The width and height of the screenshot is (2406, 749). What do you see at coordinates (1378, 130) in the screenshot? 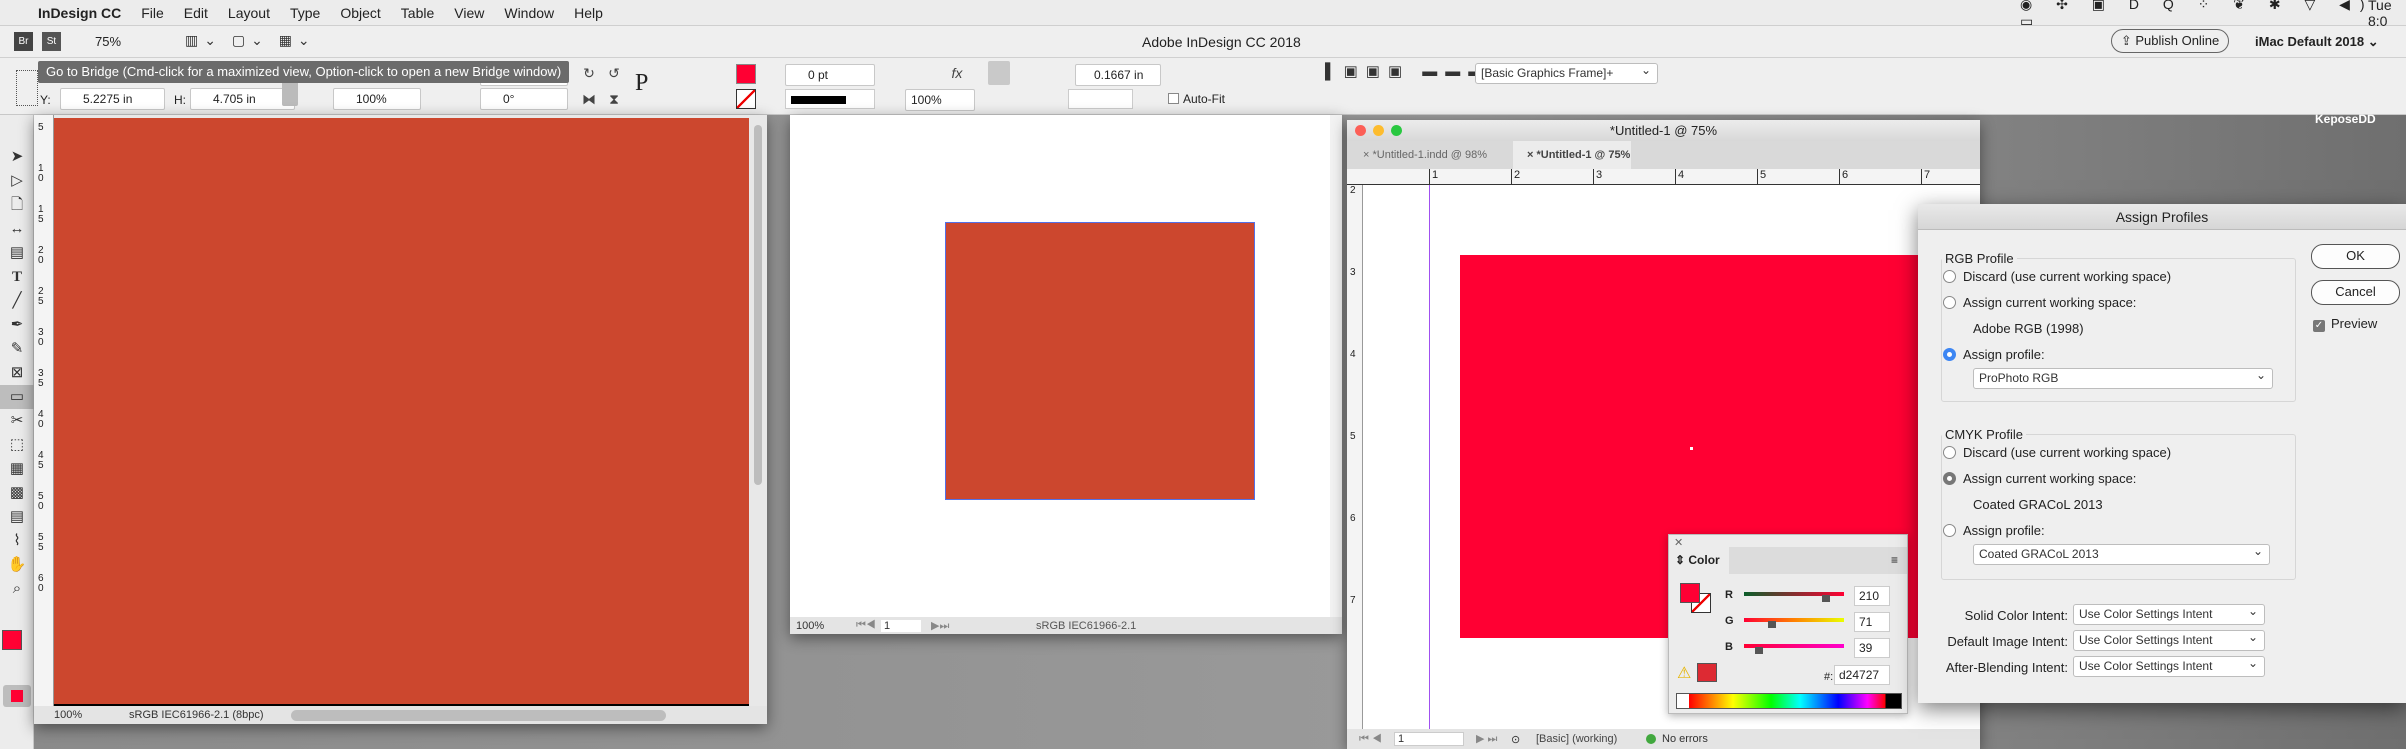
I see `minimize-window-button` at bounding box center [1378, 130].